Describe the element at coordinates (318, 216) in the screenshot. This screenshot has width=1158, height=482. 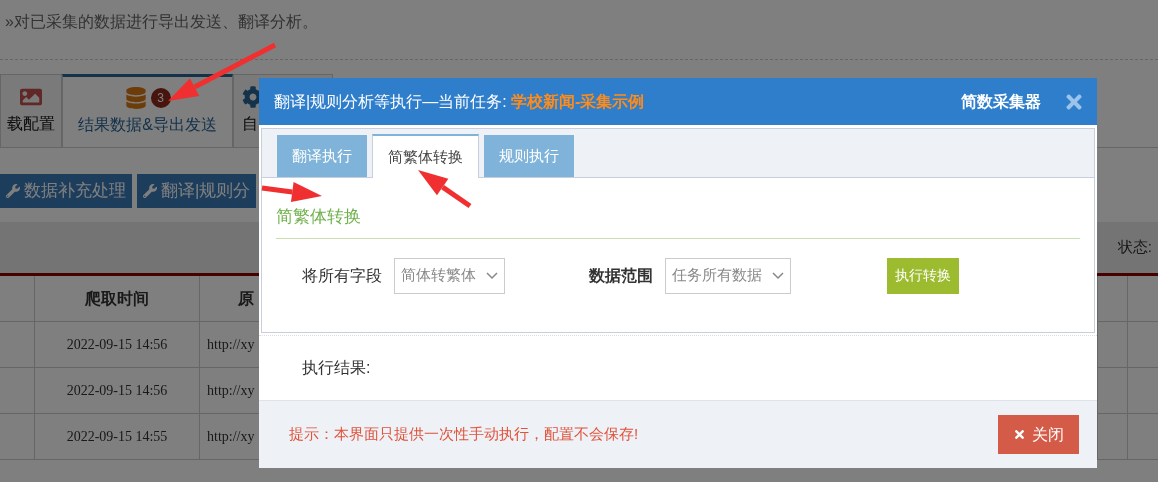
I see `section-title: 简繁体转换` at that location.